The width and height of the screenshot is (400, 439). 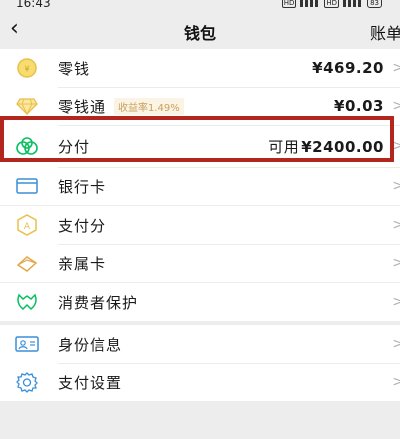 I want to click on svg-text: A, so click(x=27, y=227).